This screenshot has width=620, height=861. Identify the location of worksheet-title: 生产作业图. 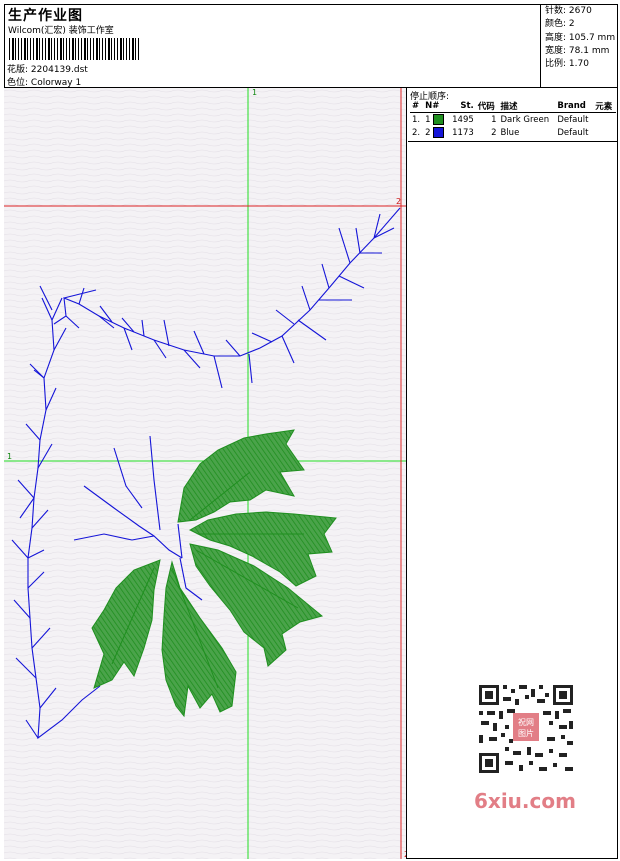
(45, 16).